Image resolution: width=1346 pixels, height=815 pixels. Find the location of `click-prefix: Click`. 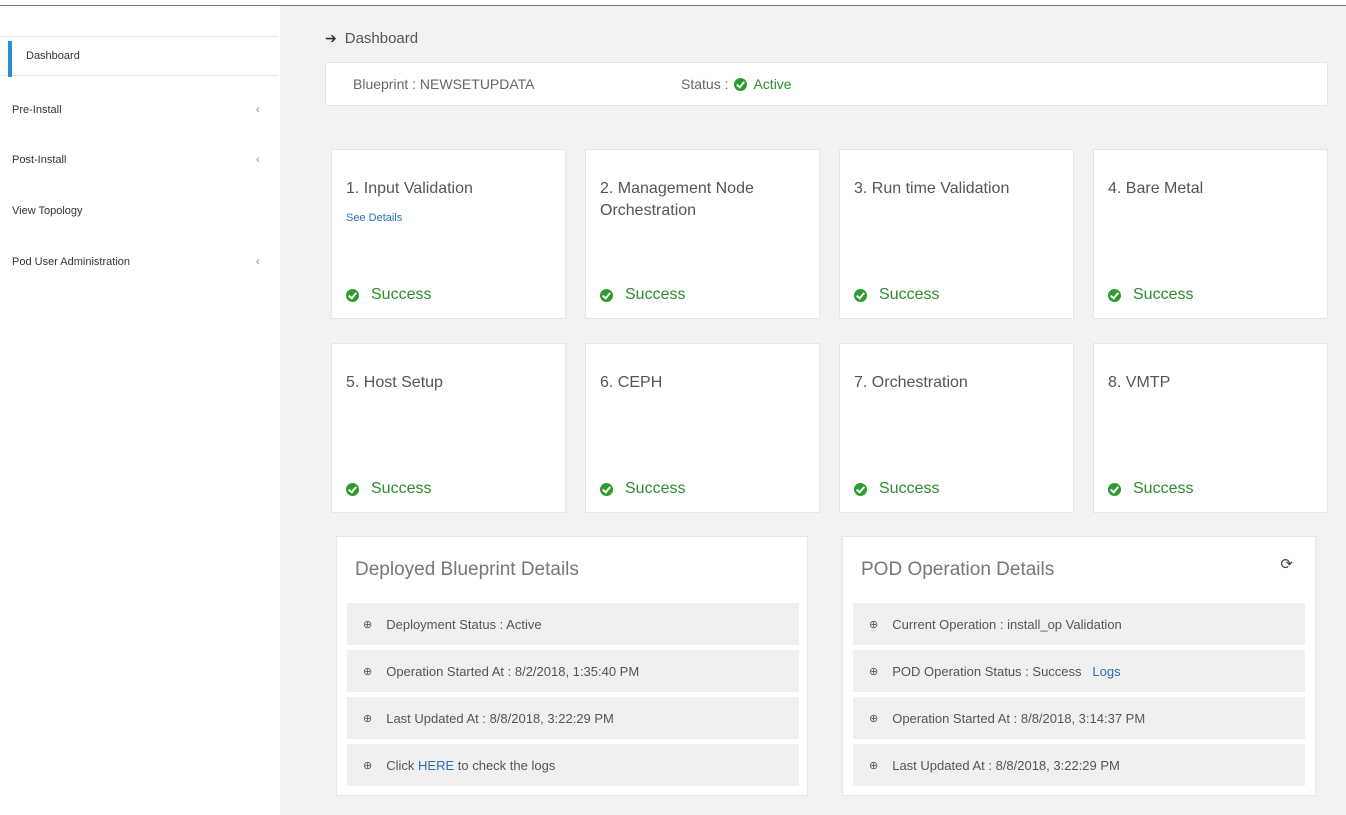

click-prefix: Click is located at coordinates (400, 765).